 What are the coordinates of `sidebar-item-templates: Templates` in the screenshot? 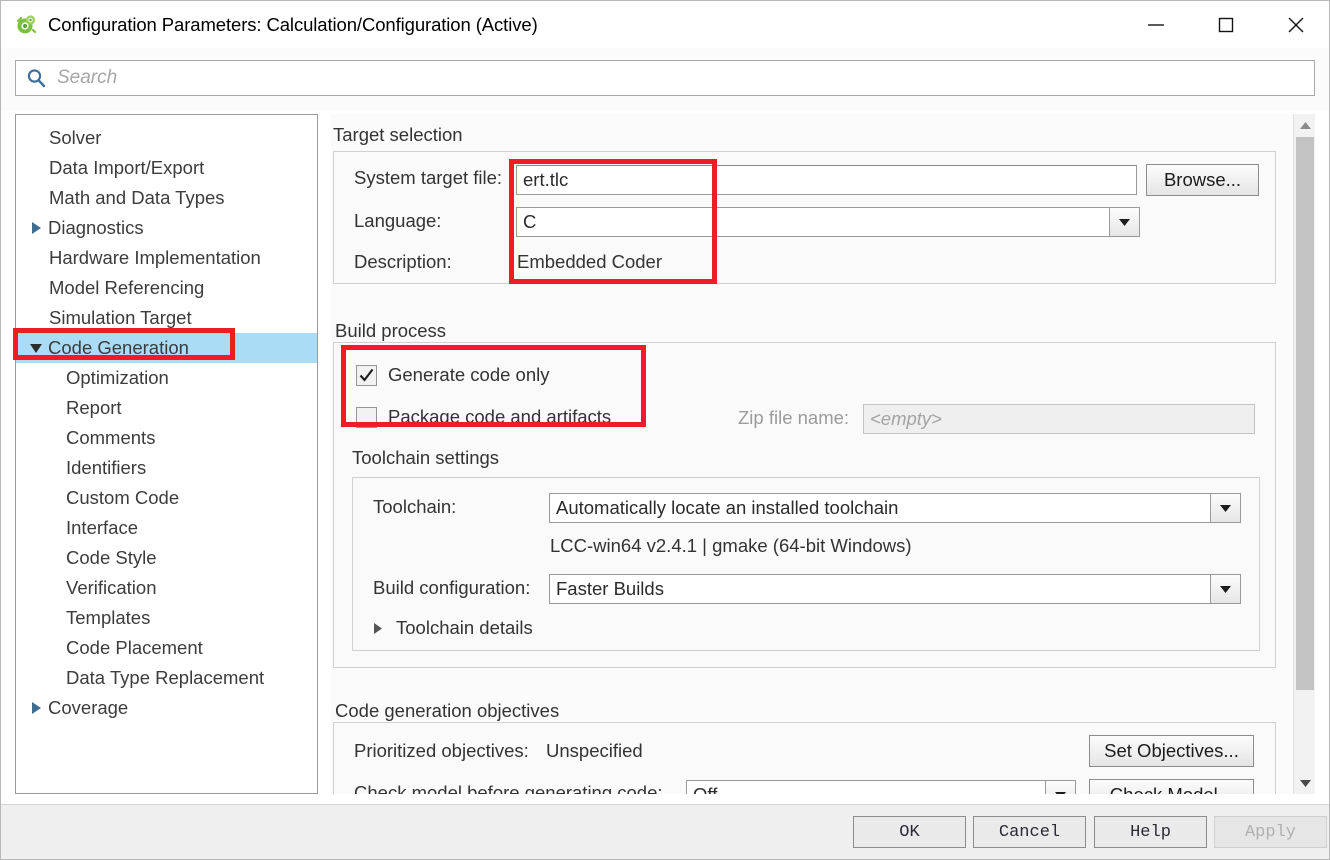 It's located at (166, 618).